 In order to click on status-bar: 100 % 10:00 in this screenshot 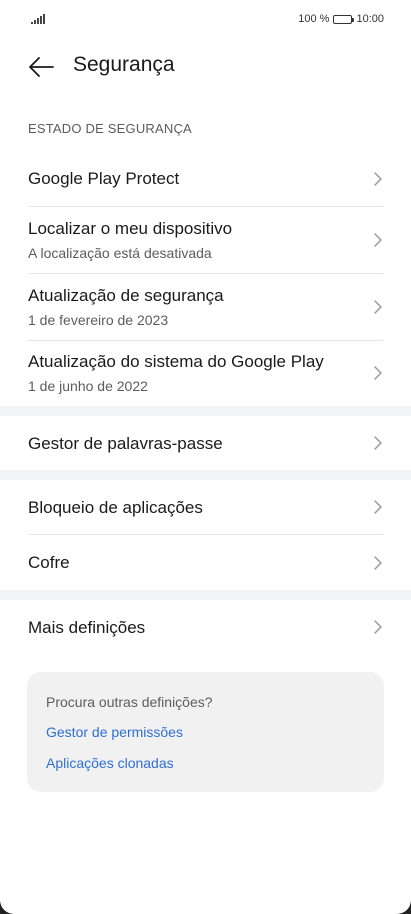, I will do `click(205, 20)`.